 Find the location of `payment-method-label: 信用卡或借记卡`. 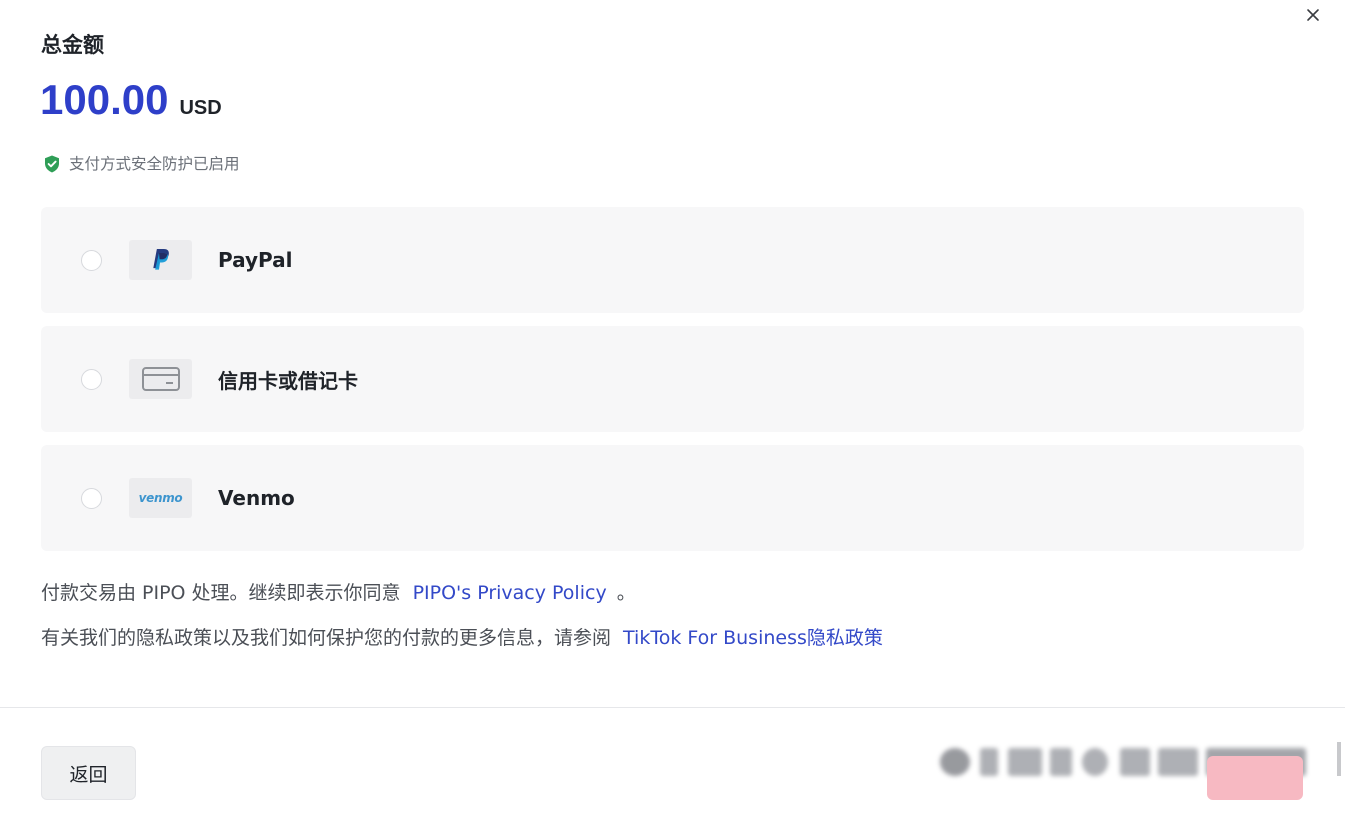

payment-method-label: 信用卡或借记卡 is located at coordinates (288, 380).